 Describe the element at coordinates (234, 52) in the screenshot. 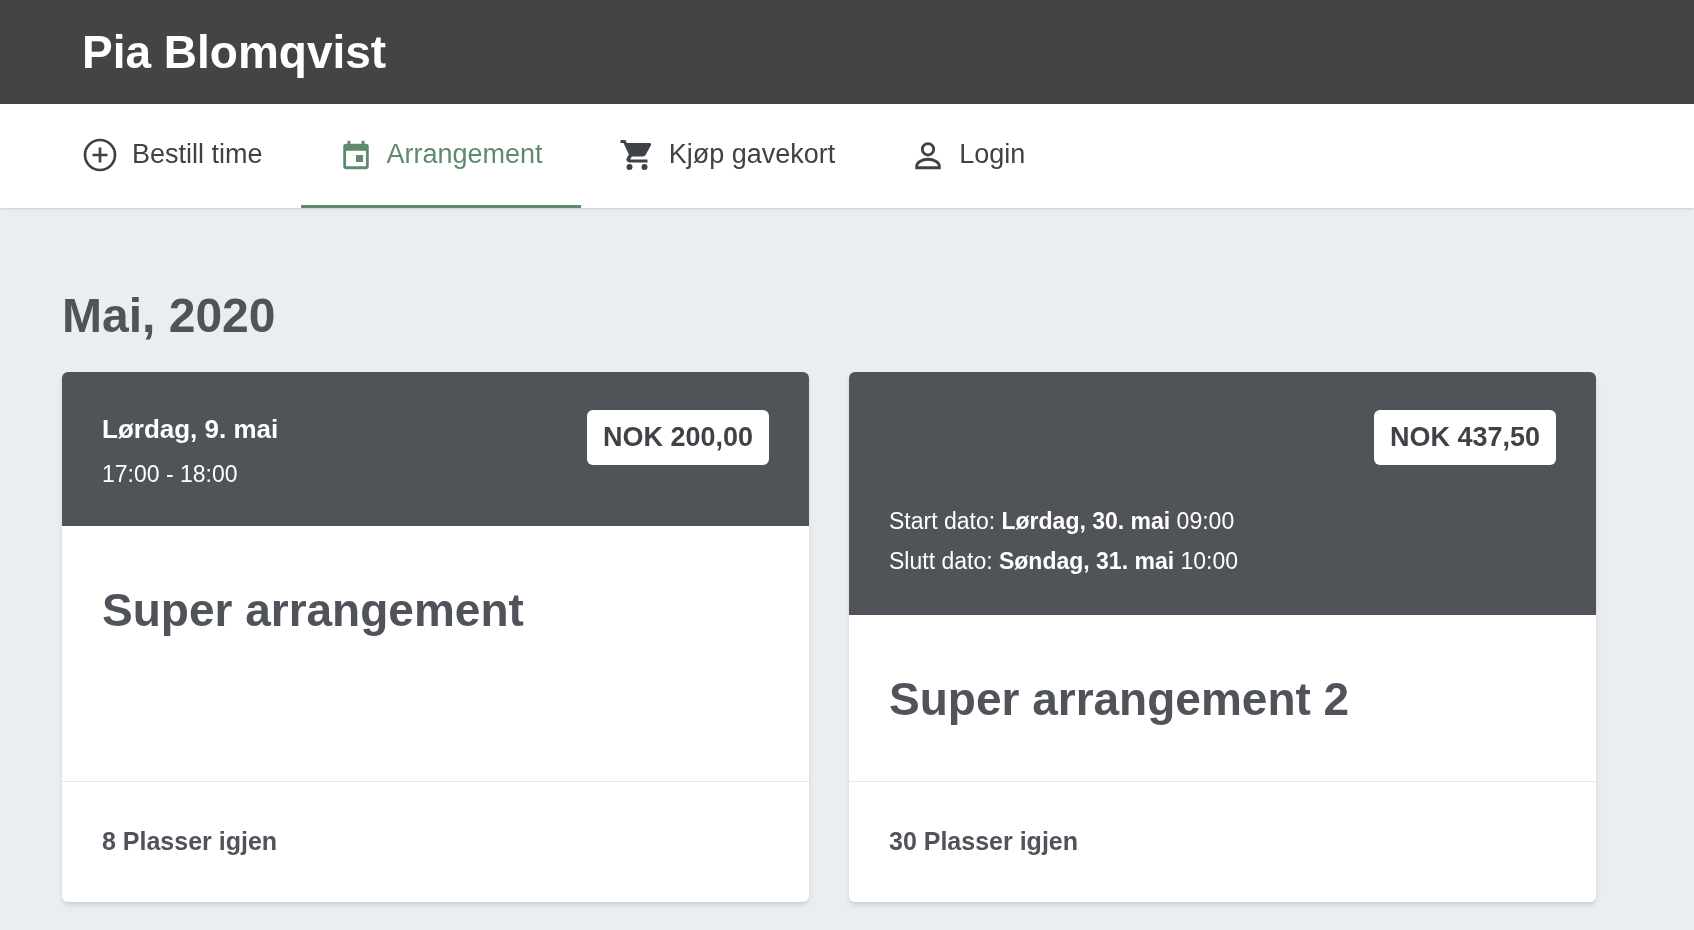

I see `site-title: Pia Blomqvist` at that location.